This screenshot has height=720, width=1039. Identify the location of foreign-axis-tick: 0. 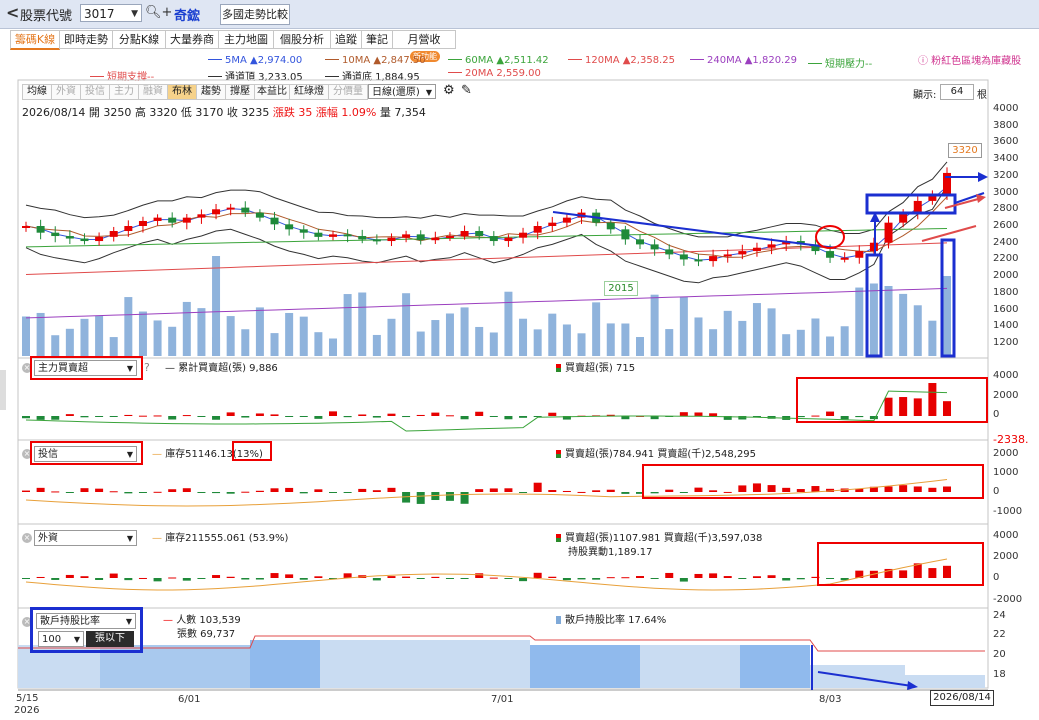
(996, 577).